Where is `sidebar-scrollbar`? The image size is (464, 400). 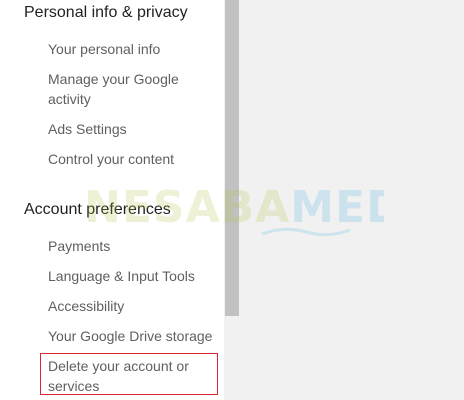 sidebar-scrollbar is located at coordinates (232, 200).